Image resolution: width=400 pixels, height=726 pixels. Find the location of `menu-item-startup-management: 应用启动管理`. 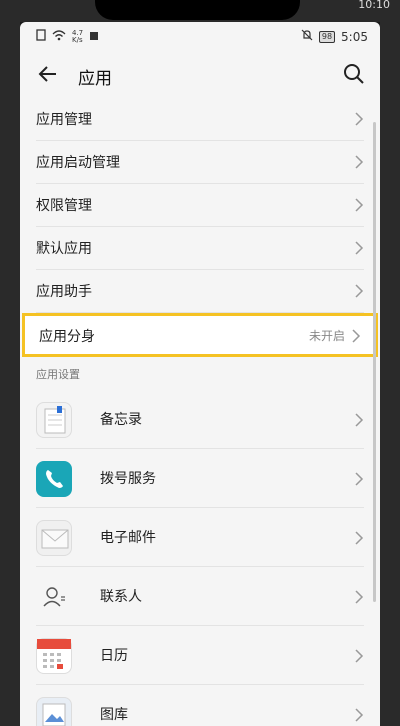

menu-item-startup-management: 应用启动管理 is located at coordinates (200, 162).